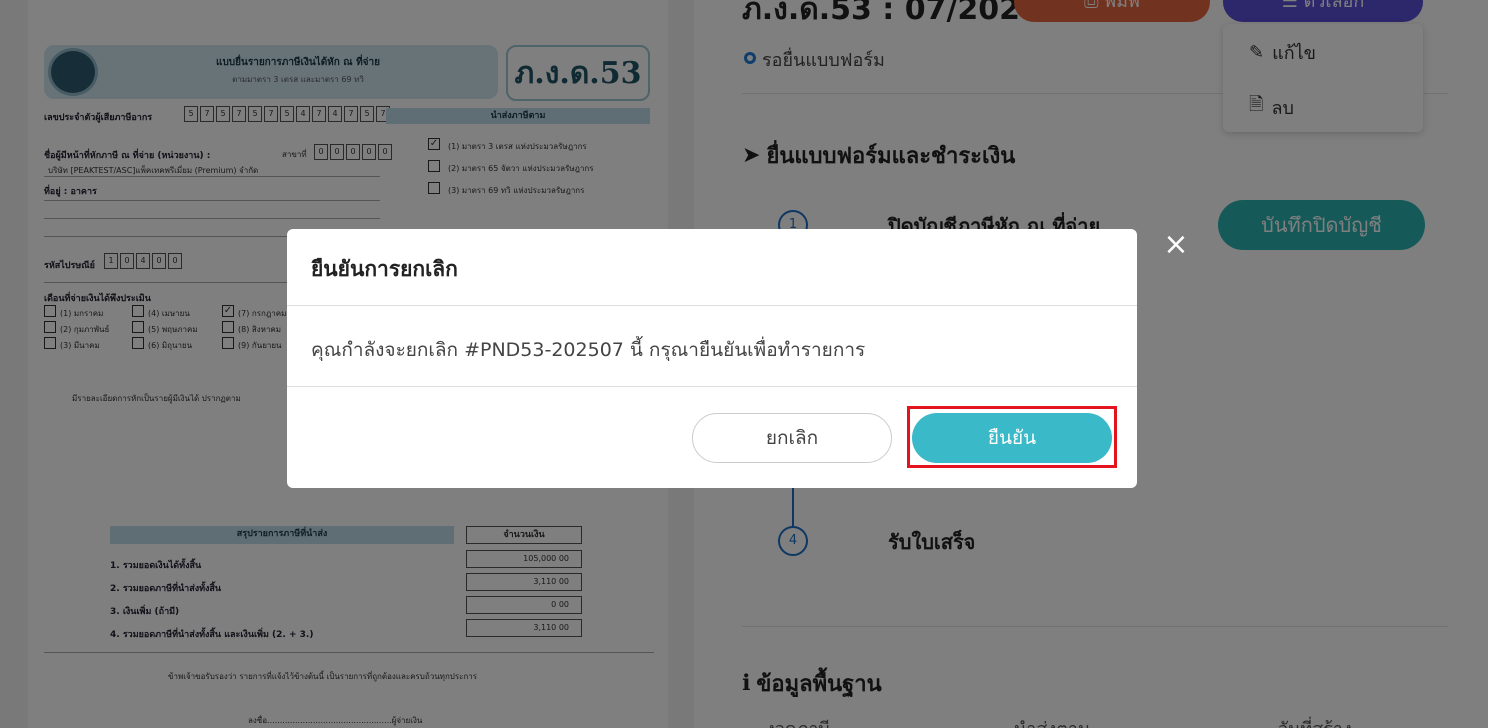 The height and width of the screenshot is (728, 1488). Describe the element at coordinates (384, 269) in the screenshot. I see `dialog-title: ยืนยันการยกเลิก` at that location.